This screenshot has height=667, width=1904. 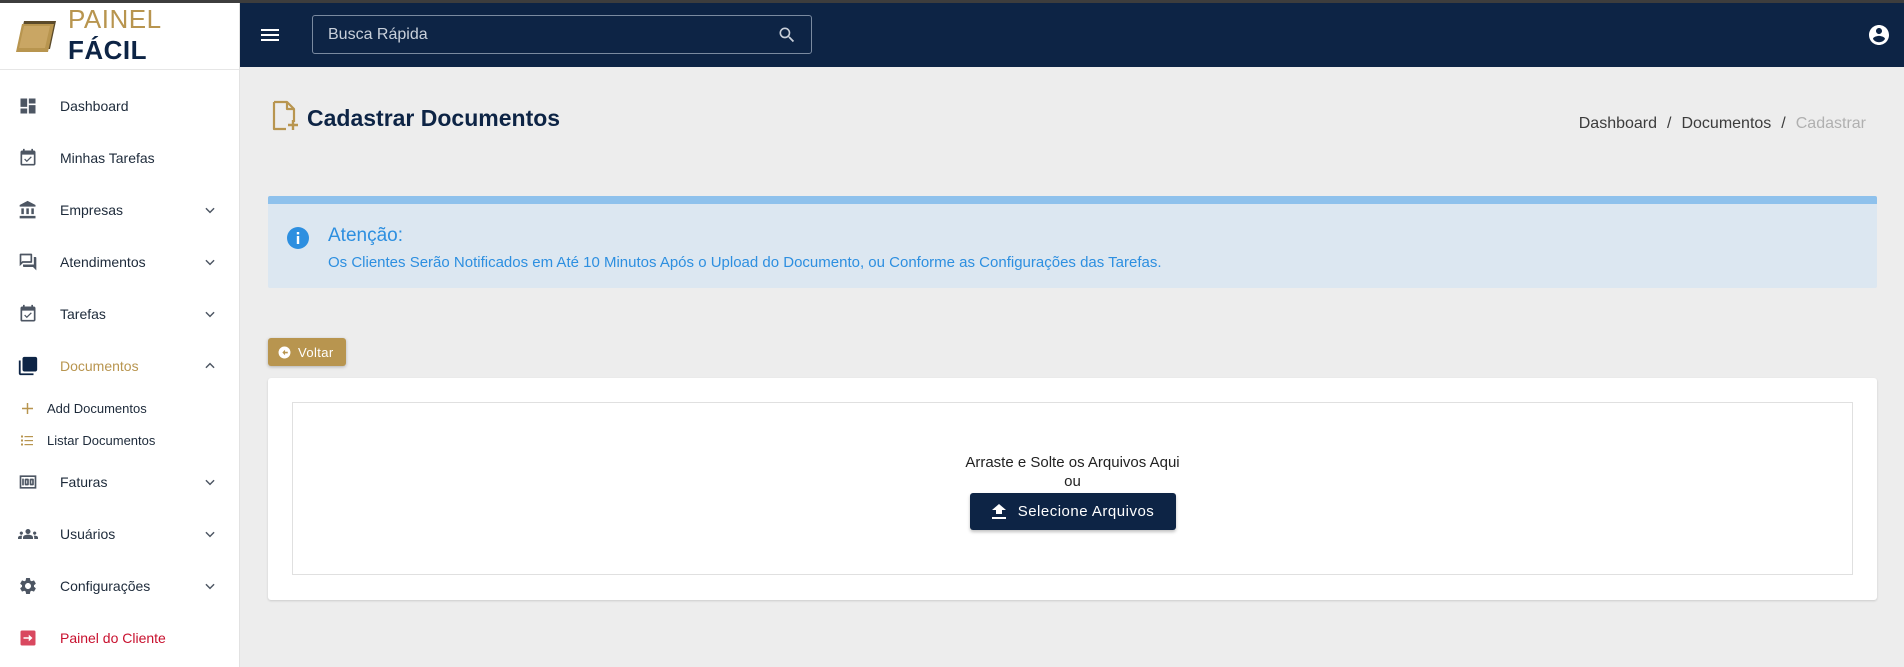 What do you see at coordinates (119, 482) in the screenshot?
I see `sidebar-item-faturas: Faturas` at bounding box center [119, 482].